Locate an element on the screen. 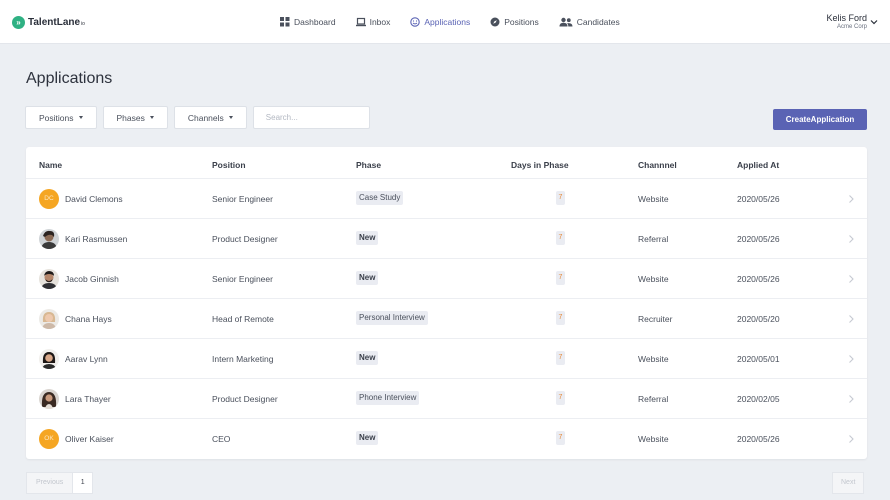 The image size is (890, 500). filter-bar: Positions Phases Channels is located at coordinates (197, 117).